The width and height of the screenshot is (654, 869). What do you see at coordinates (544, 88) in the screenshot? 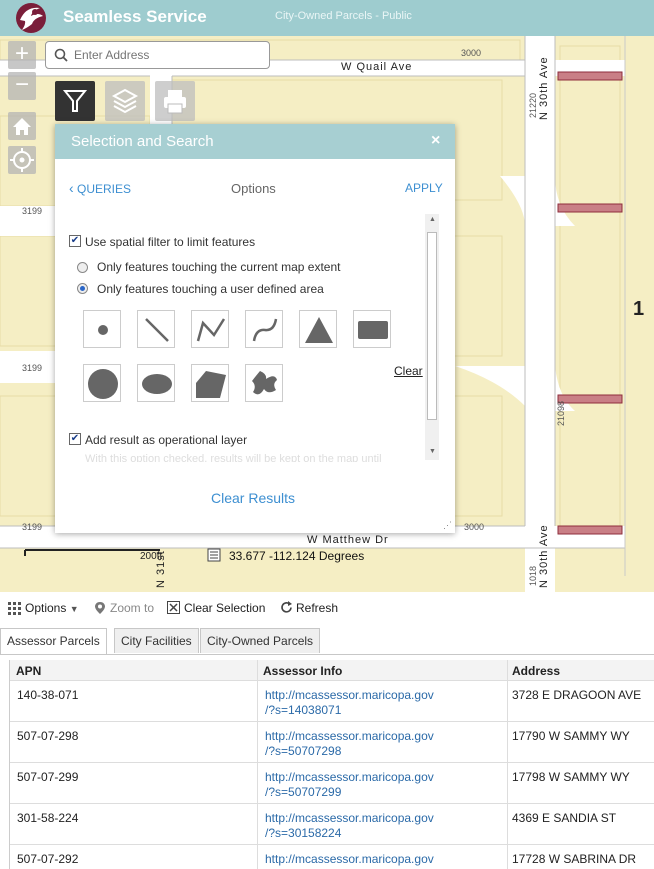
I see `street-label-n30th-top: N 30th Ave` at bounding box center [544, 88].